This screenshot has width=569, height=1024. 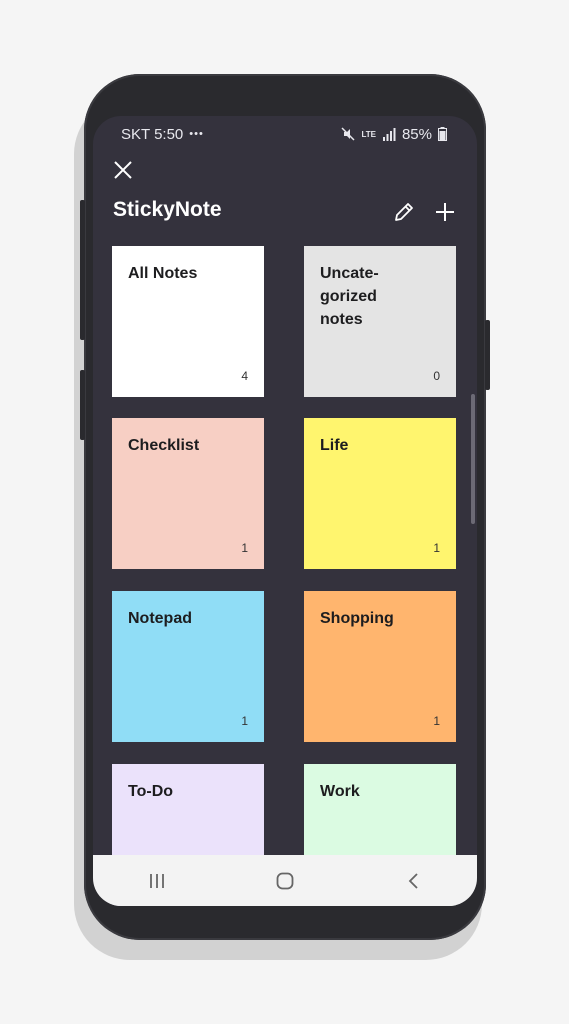 What do you see at coordinates (380, 321) in the screenshot?
I see `note-card-uncategorized: Uncate- gorized notes 0` at bounding box center [380, 321].